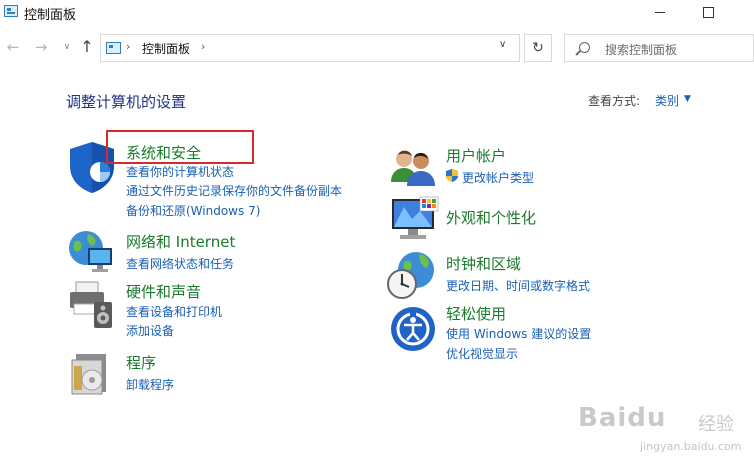 Image resolution: width=754 pixels, height=472 pixels. Describe the element at coordinates (687, 99) in the screenshot. I see `chevron-down-icon: ▼` at that location.